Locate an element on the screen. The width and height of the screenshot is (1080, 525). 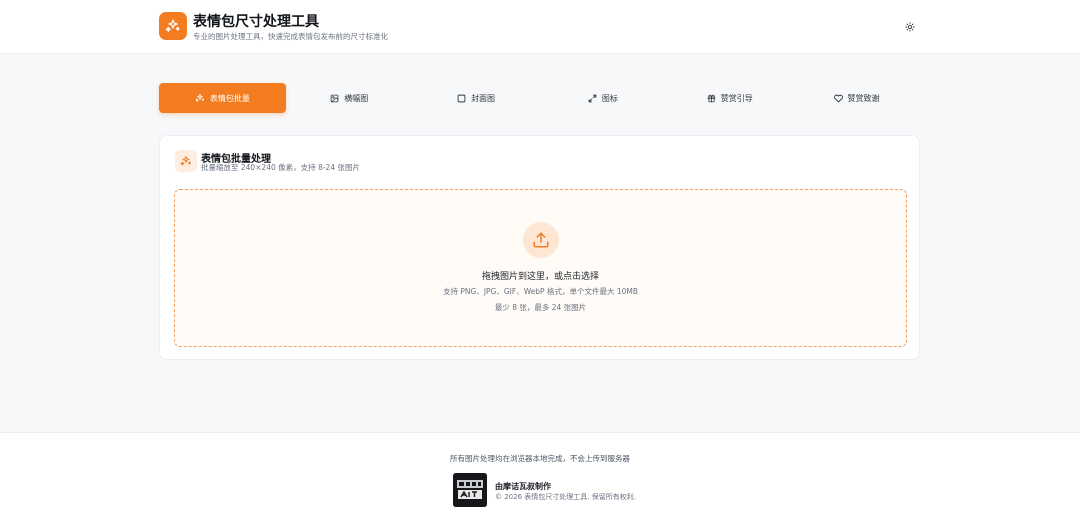
tab-label: 图标 is located at coordinates (609, 98).